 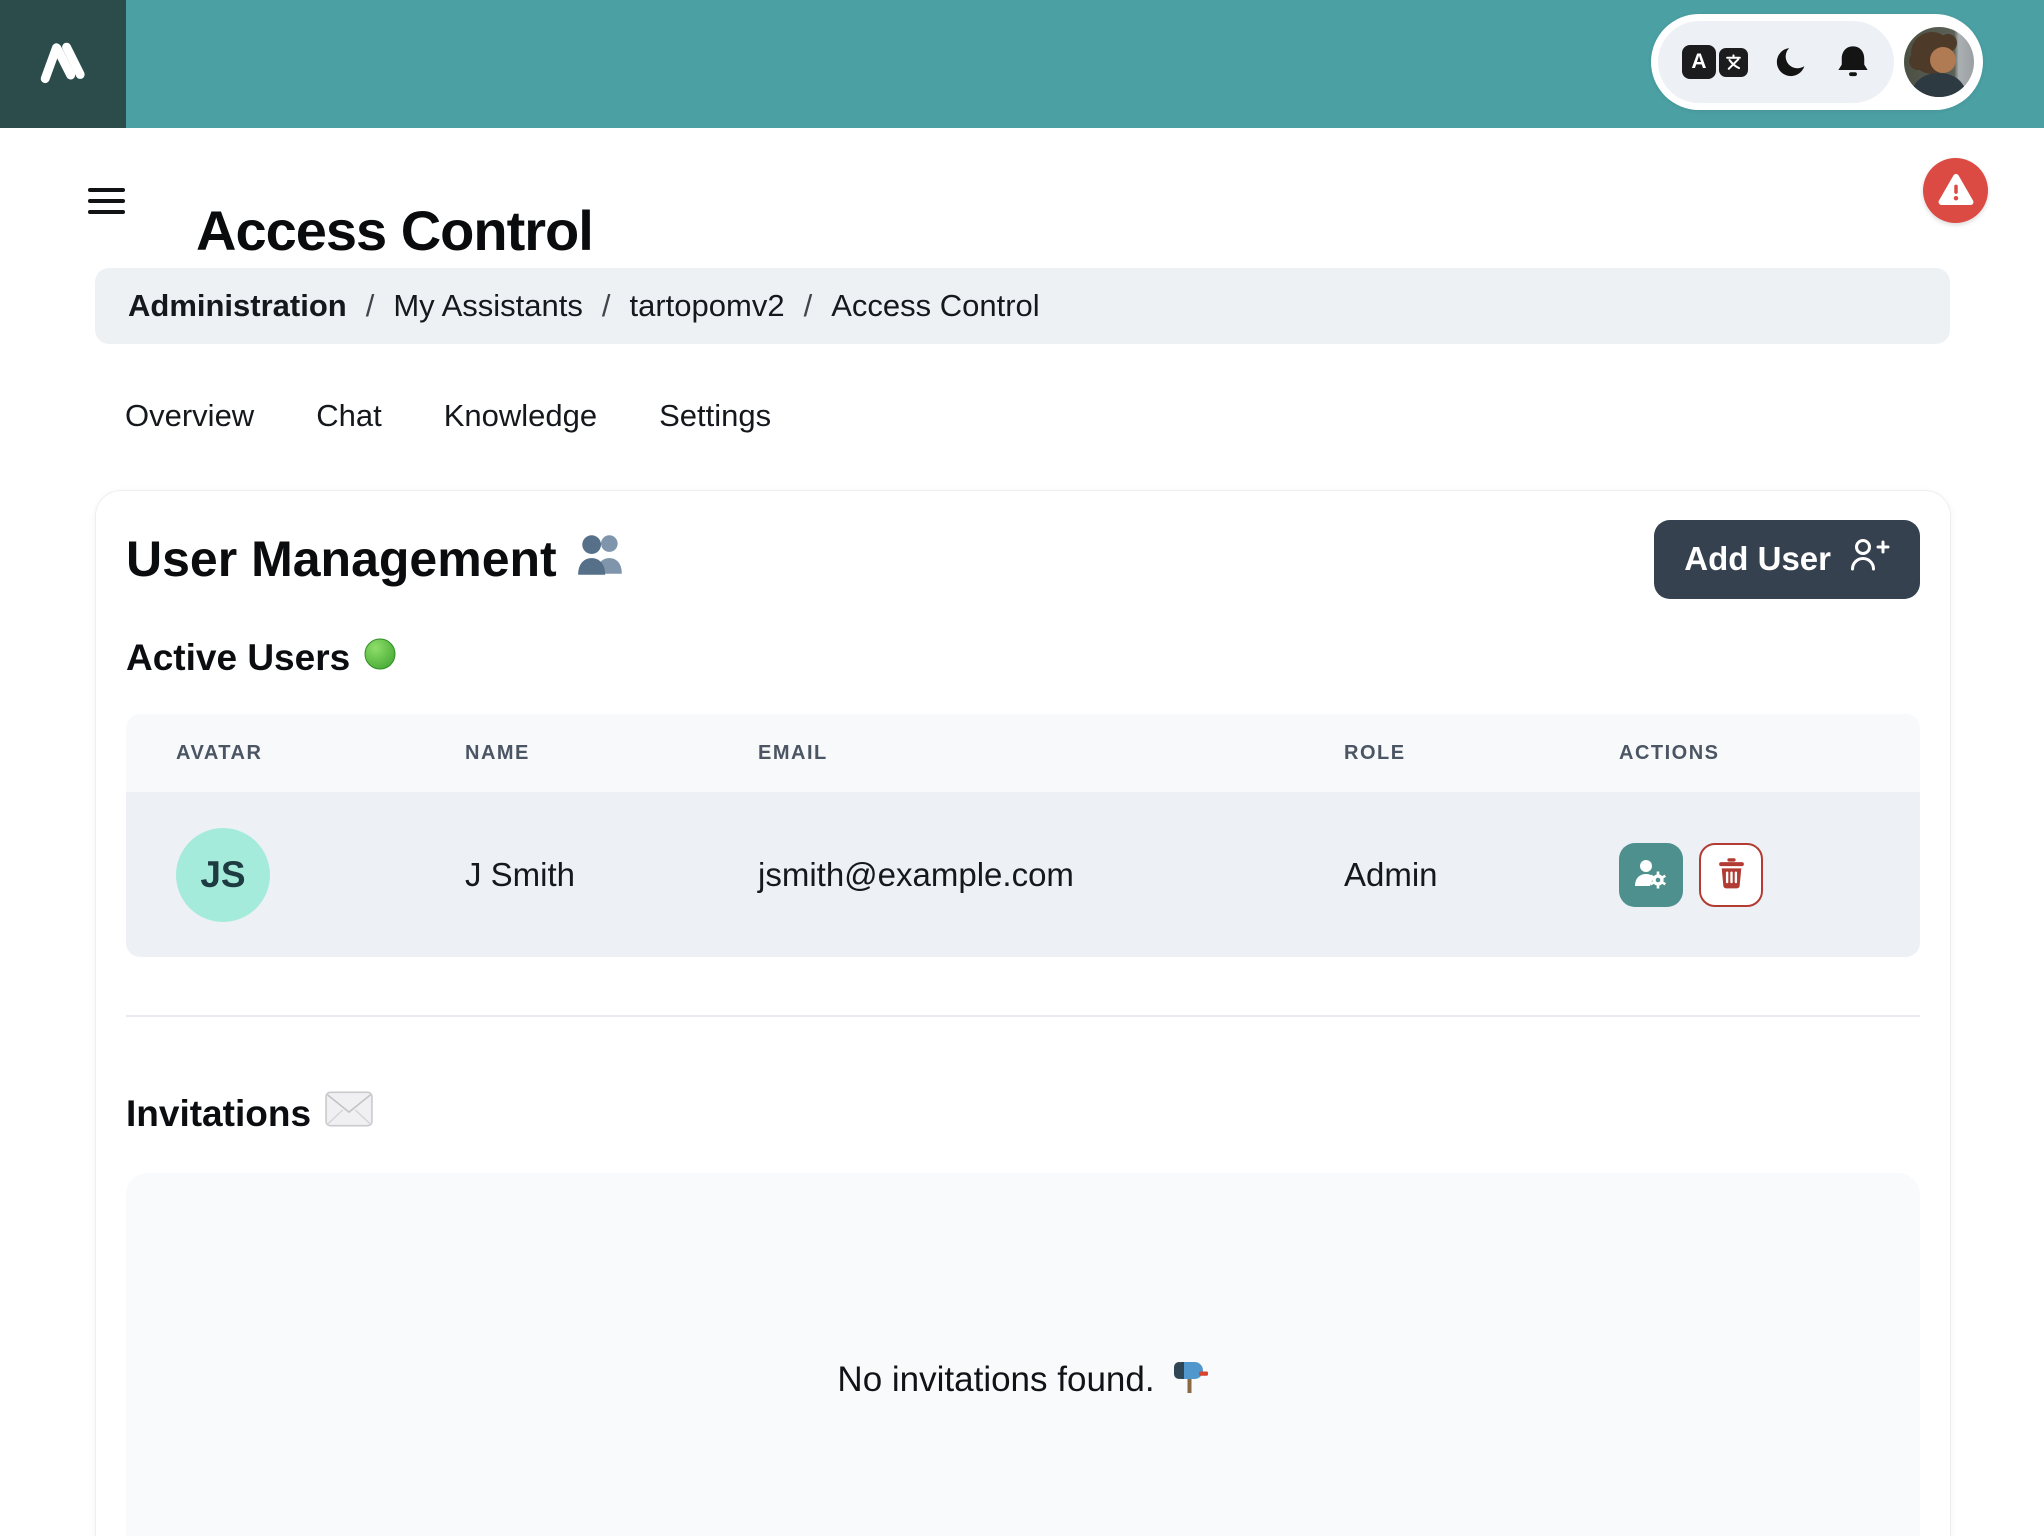 I want to click on page-title: Access Control, so click(x=395, y=230).